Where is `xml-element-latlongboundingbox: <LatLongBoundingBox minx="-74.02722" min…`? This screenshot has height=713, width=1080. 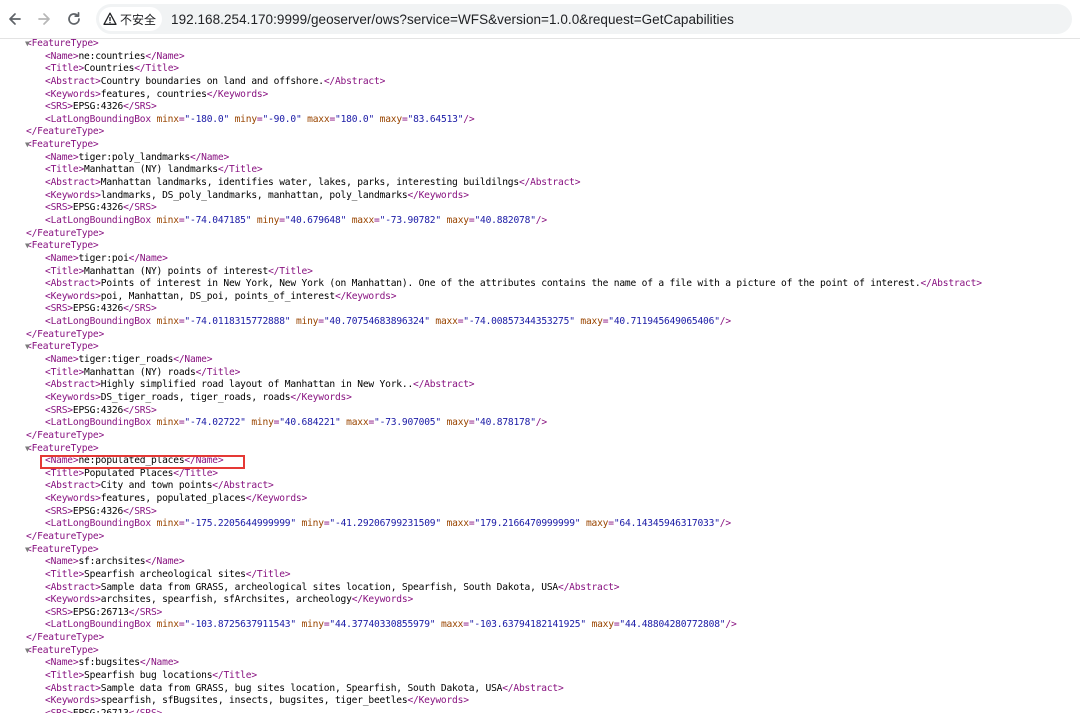
xml-element-latlongboundingbox: <LatLongBoundingBox minx="-74.02722" min… is located at coordinates (540, 423).